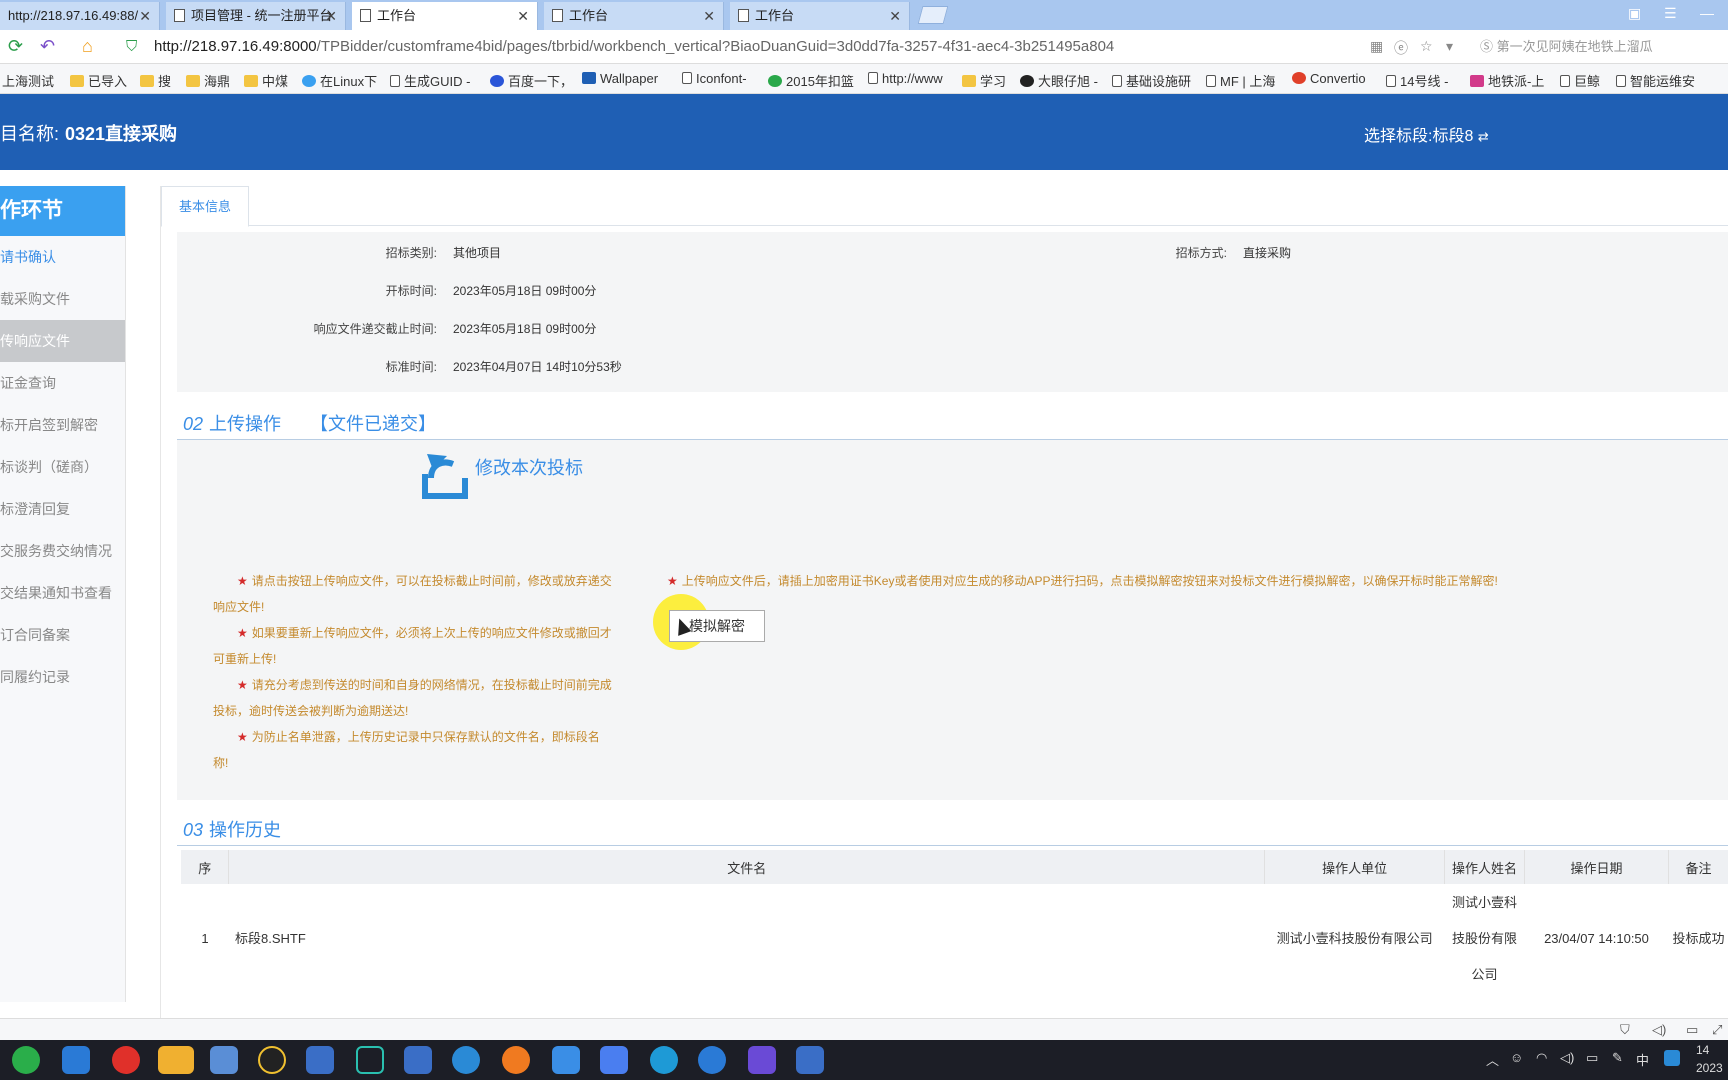 The image size is (1728, 1080). What do you see at coordinates (1417, 80) in the screenshot?
I see `bookmark-item: 14号线 -` at bounding box center [1417, 80].